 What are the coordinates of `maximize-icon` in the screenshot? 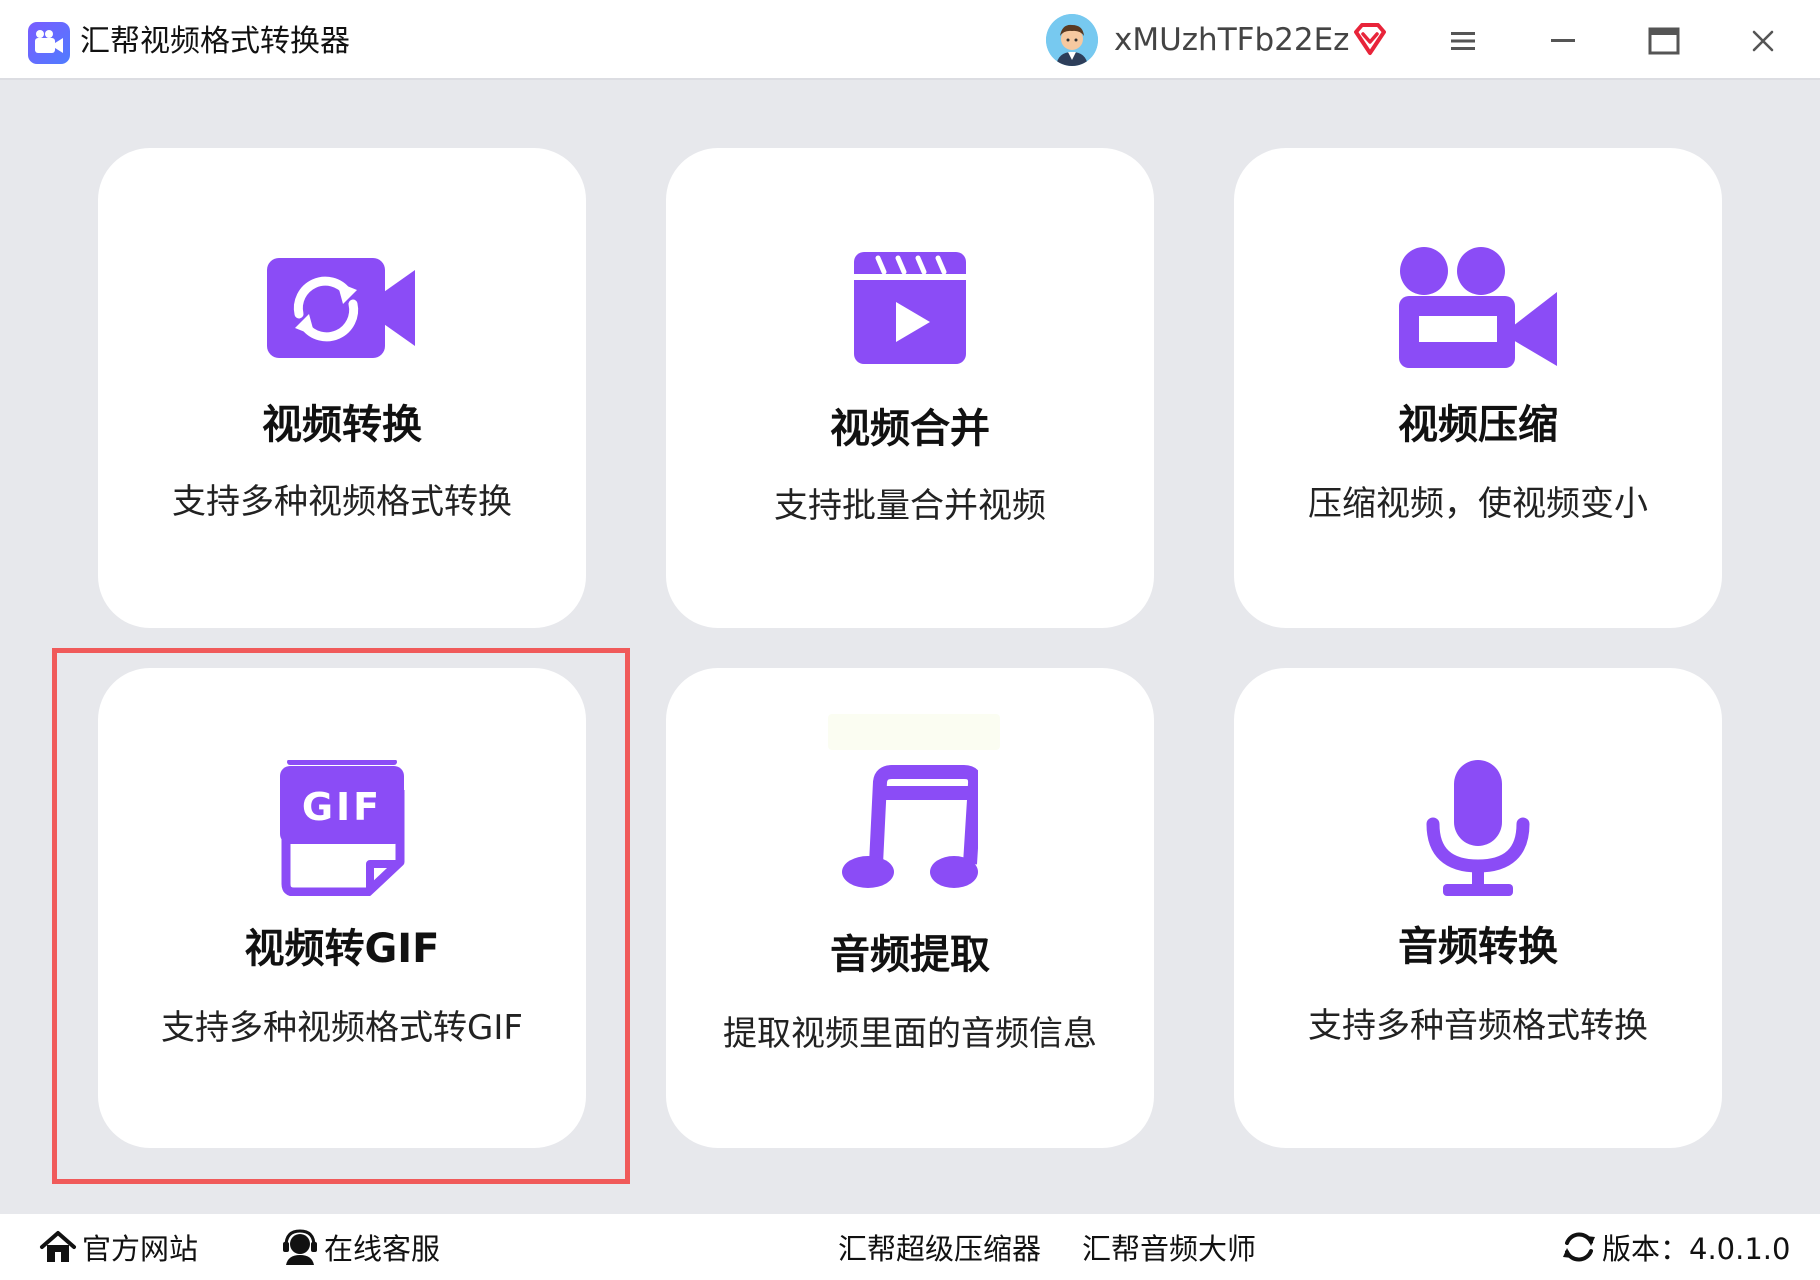 It's located at (1664, 41).